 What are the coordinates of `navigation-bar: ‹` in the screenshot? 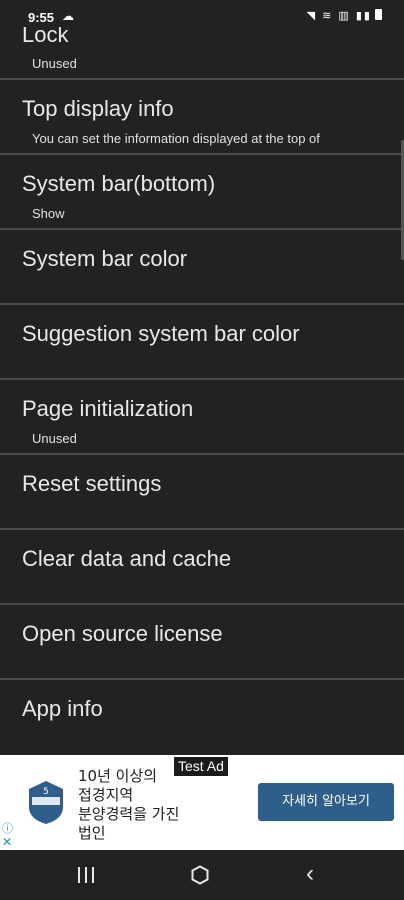 It's located at (202, 875).